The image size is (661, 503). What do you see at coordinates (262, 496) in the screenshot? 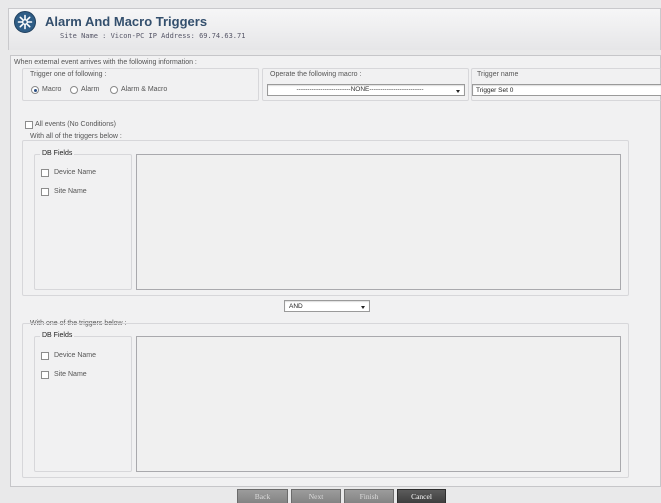
I see `back-button: Back` at bounding box center [262, 496].